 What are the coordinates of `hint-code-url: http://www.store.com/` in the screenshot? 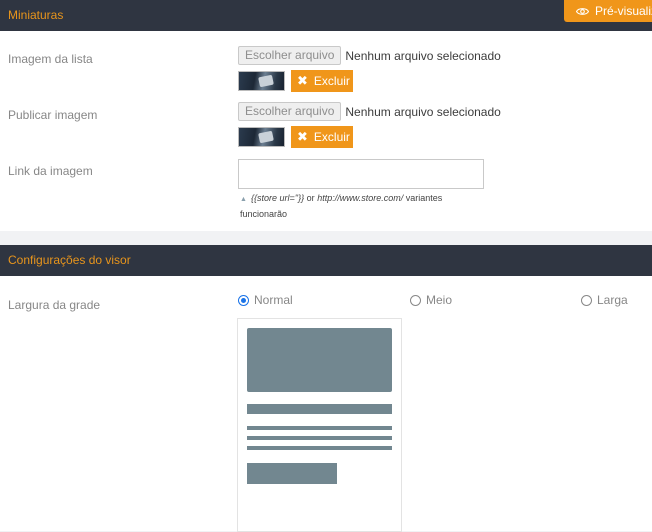 It's located at (360, 198).